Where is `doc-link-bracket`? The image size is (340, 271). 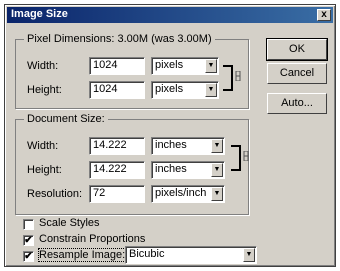
doc-link-bracket is located at coordinates (236, 158).